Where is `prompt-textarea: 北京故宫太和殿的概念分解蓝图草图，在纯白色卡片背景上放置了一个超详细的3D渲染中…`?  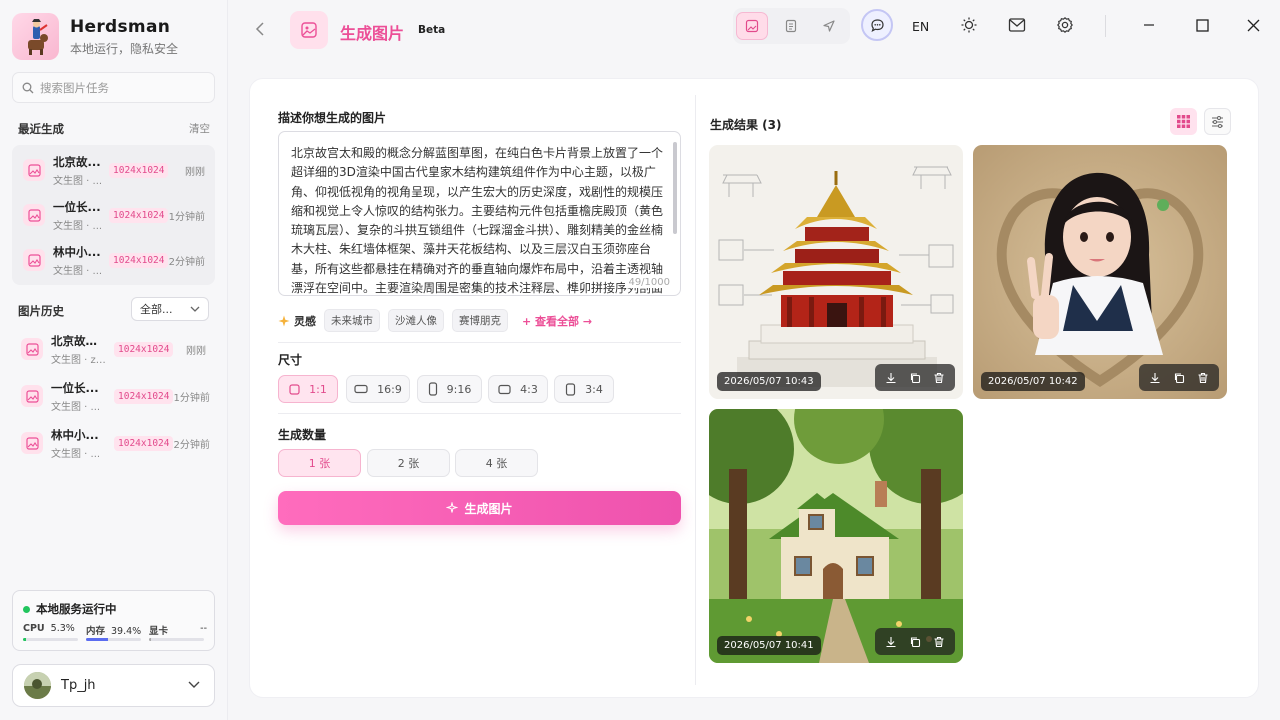 prompt-textarea: 北京故宫太和殿的概念分解蓝图草图，在纯白色卡片背景上放置了一个超详细的3D渲染中… is located at coordinates (479, 213).